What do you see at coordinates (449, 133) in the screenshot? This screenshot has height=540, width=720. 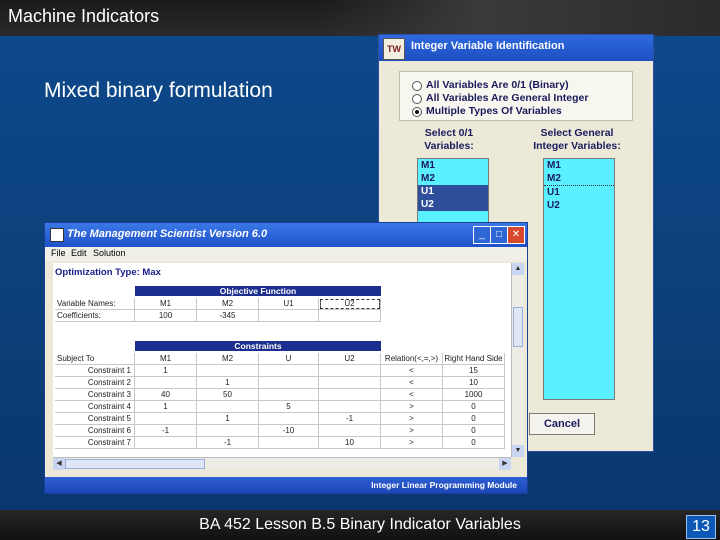 I see `binary-header-line1: Select 0/1` at bounding box center [449, 133].